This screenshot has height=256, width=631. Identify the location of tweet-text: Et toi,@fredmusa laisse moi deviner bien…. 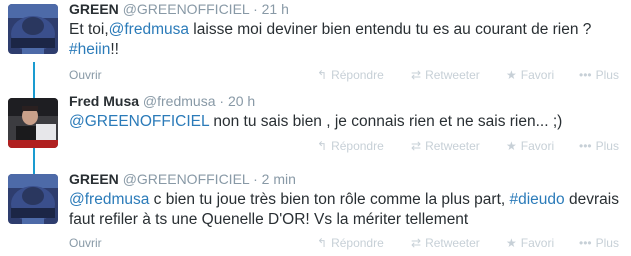
(347, 40).